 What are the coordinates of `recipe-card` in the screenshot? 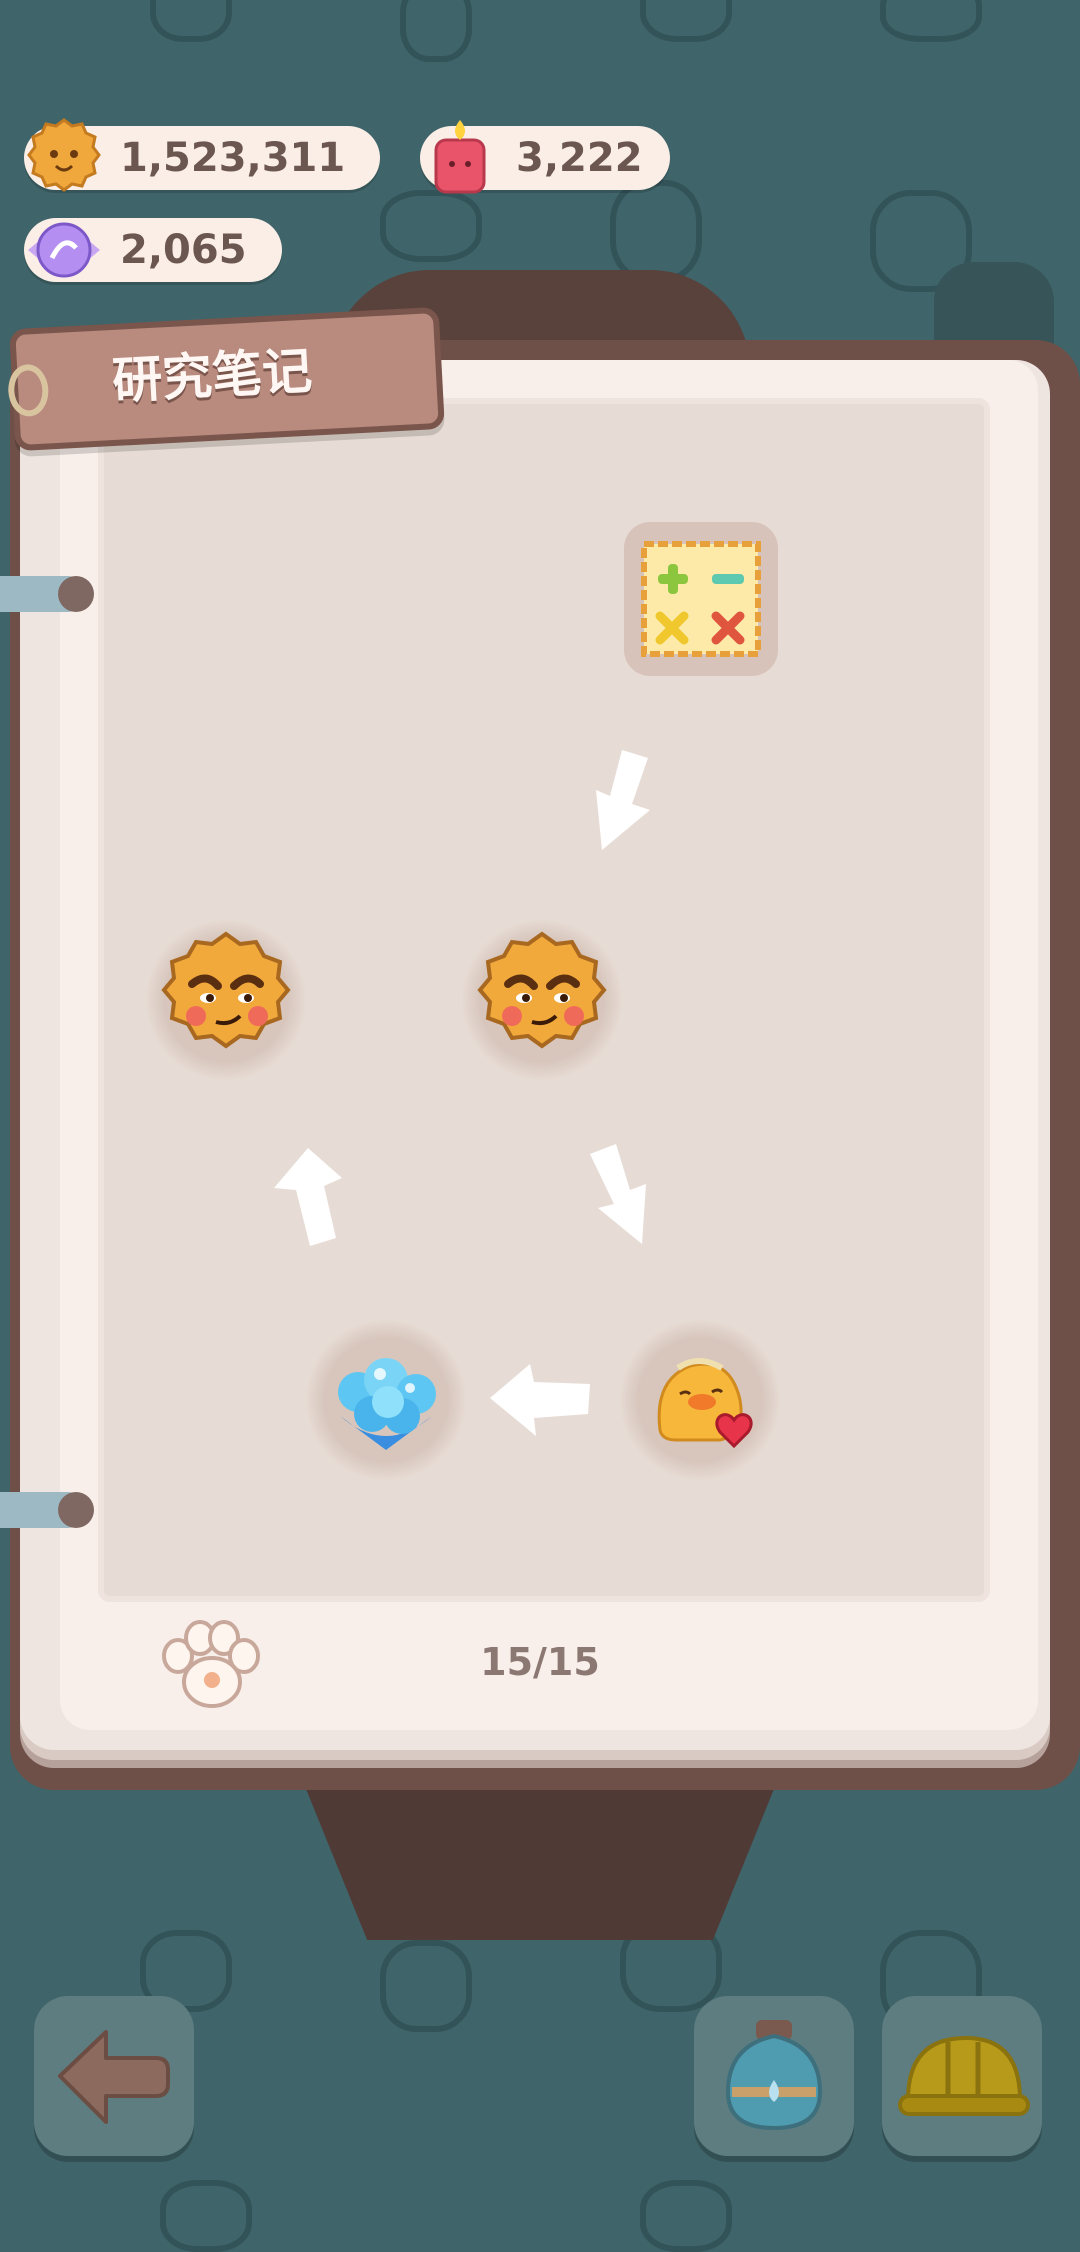 It's located at (701, 599).